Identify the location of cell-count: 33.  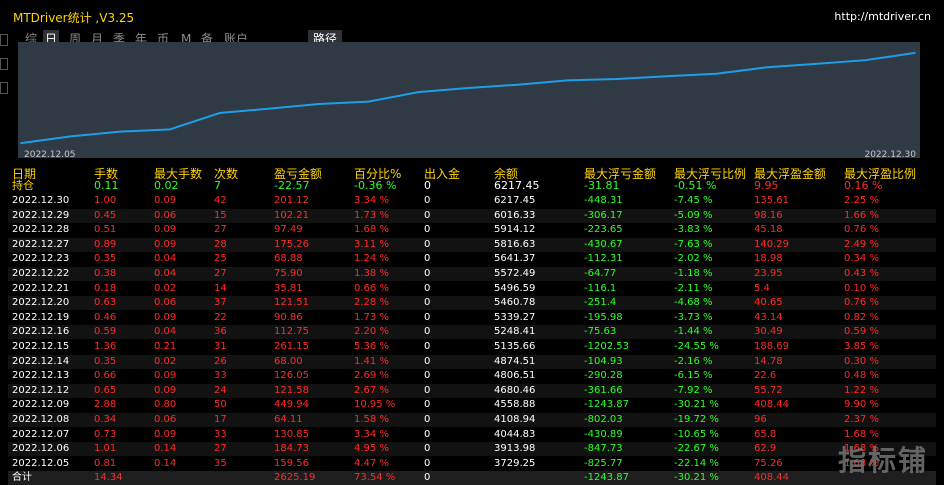
(220, 376).